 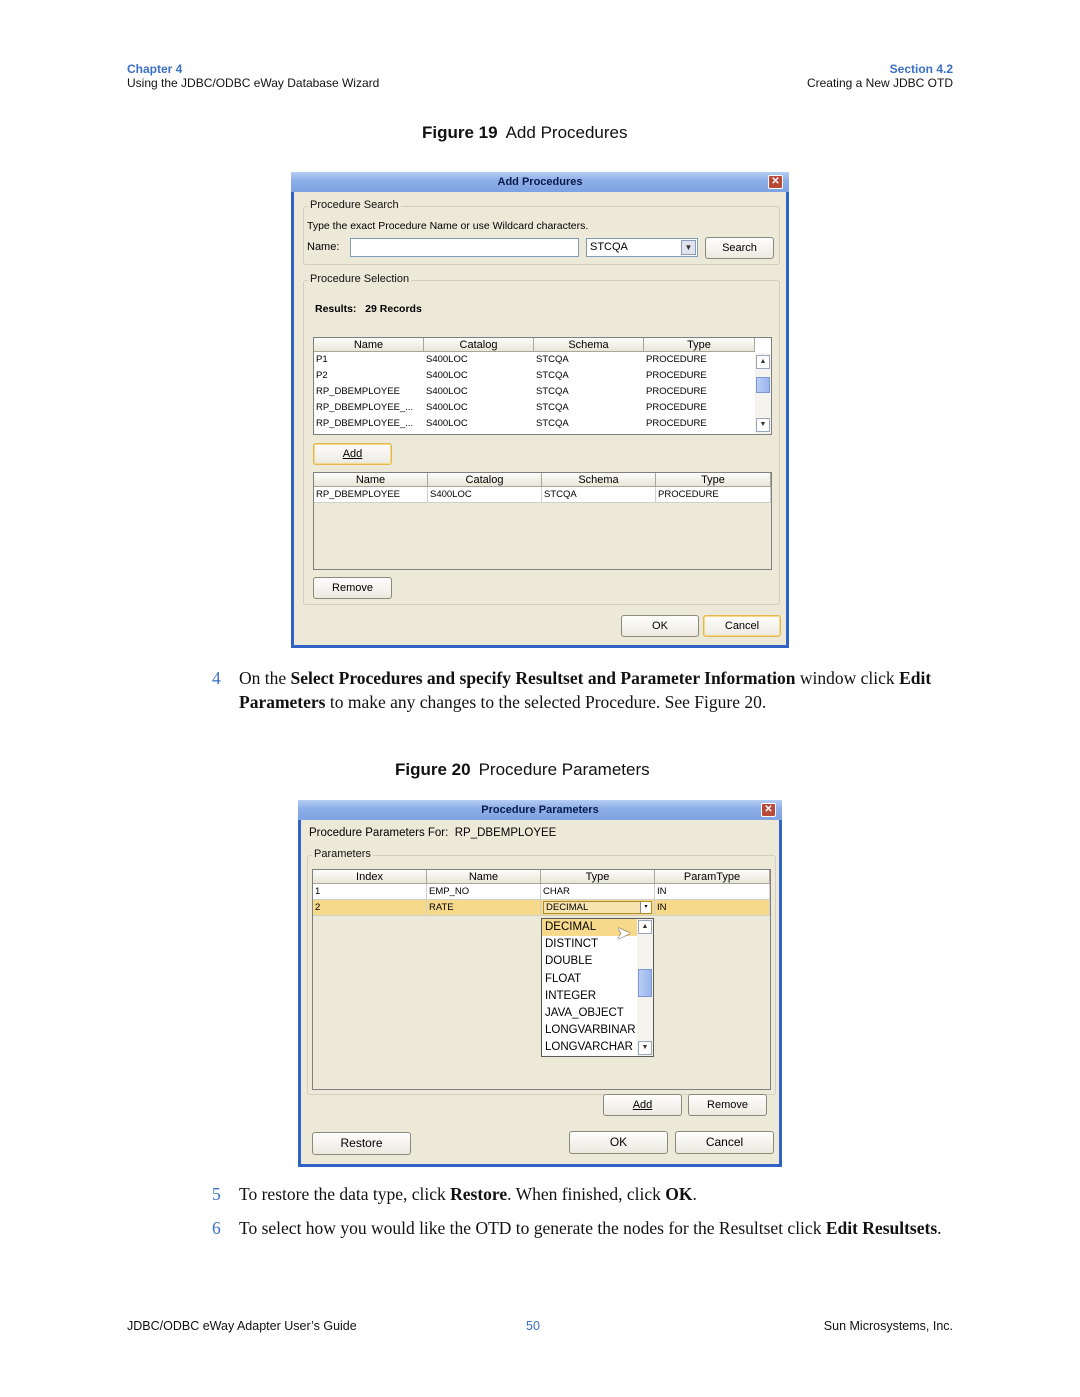 I want to click on name-label: Name:, so click(x=323, y=247).